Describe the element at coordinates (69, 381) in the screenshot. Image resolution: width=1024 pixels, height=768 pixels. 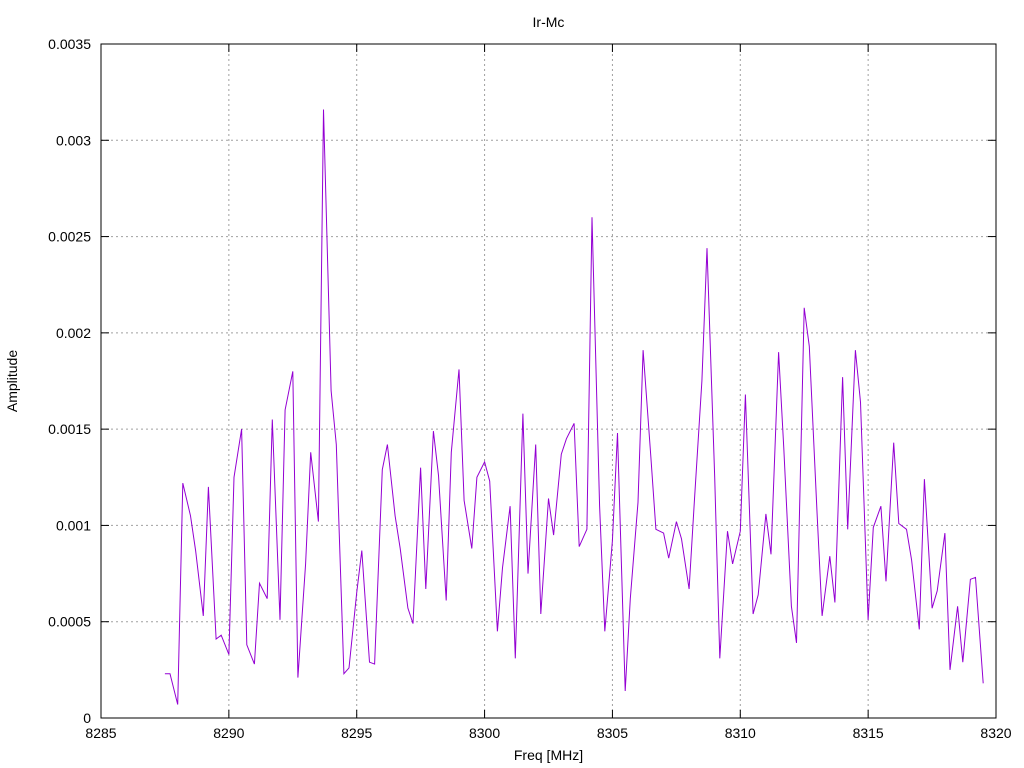
I see `y-tick-labels: 0 0.0005 0.001 0.0015 0.002 0.0025 0.003 0.0035` at that location.